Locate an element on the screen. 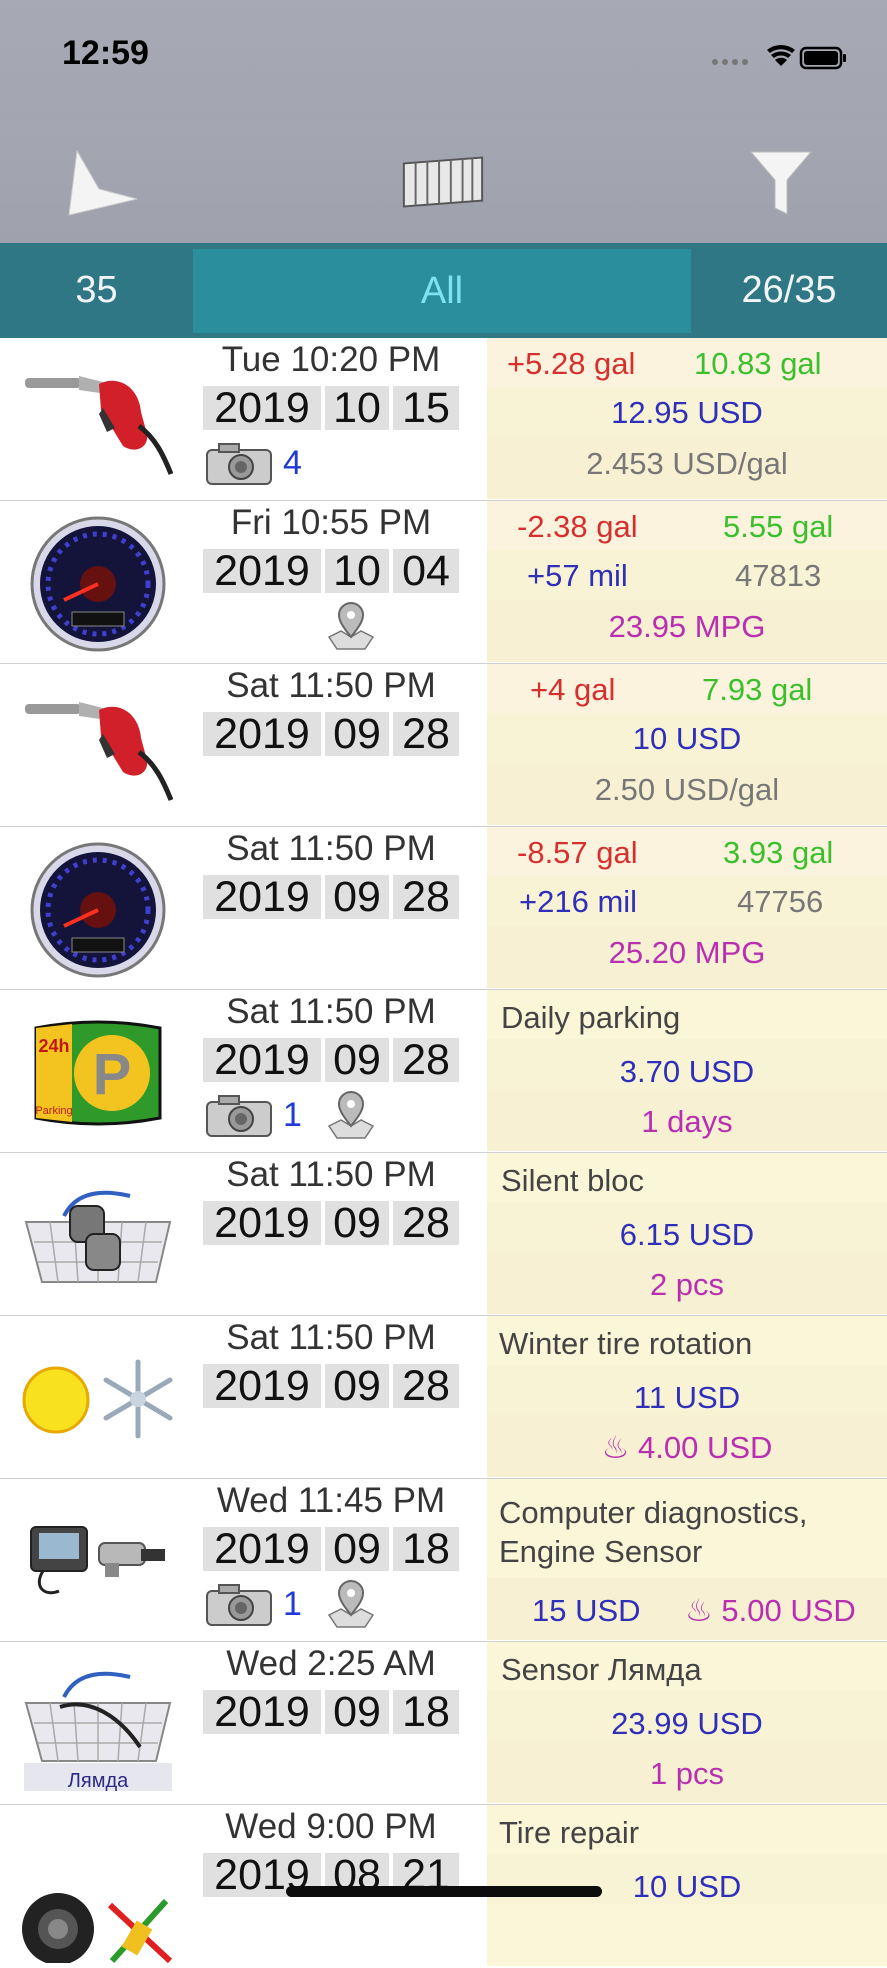  status-bar: 12:59 is located at coordinates (443, 60).